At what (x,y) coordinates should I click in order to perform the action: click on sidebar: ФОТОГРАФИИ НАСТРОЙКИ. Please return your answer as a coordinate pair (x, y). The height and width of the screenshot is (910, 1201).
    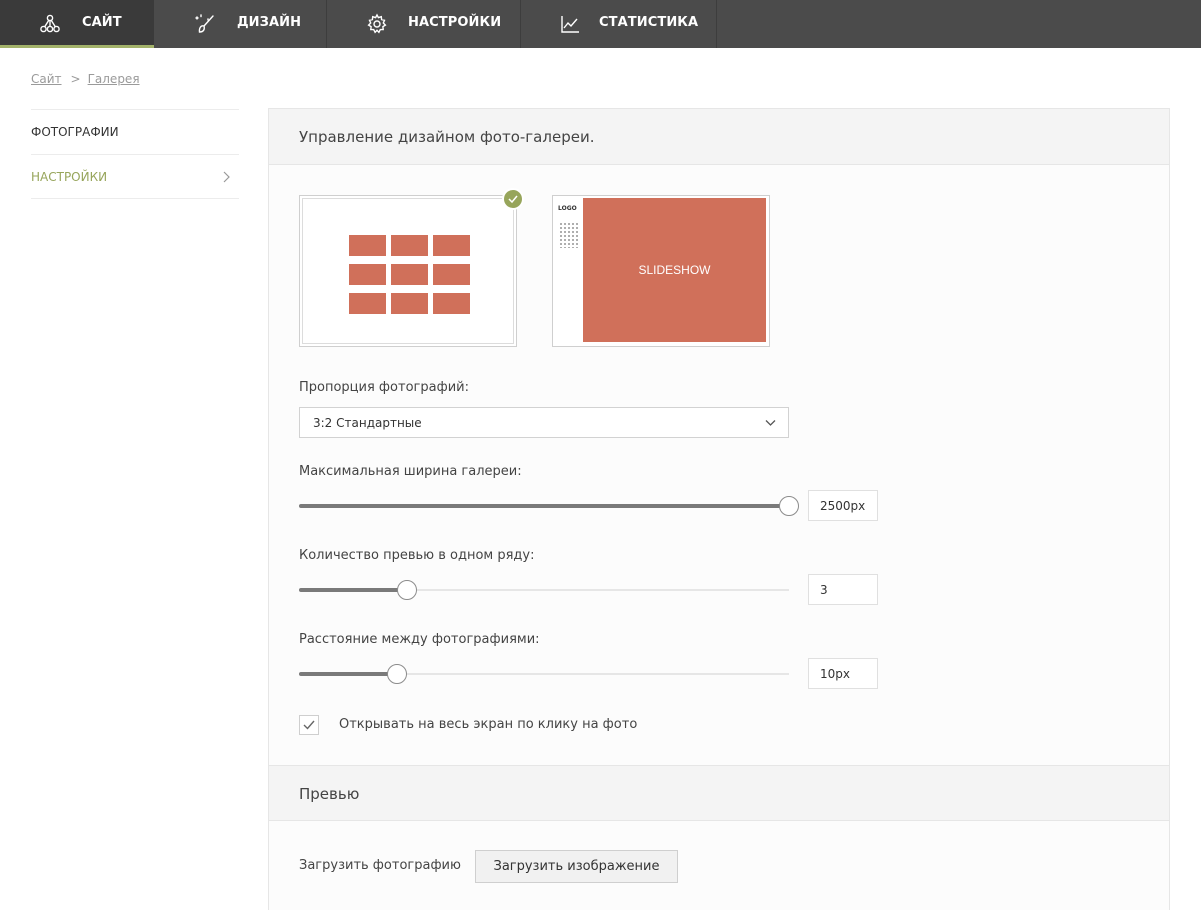
    Looking at the image, I should click on (135, 154).